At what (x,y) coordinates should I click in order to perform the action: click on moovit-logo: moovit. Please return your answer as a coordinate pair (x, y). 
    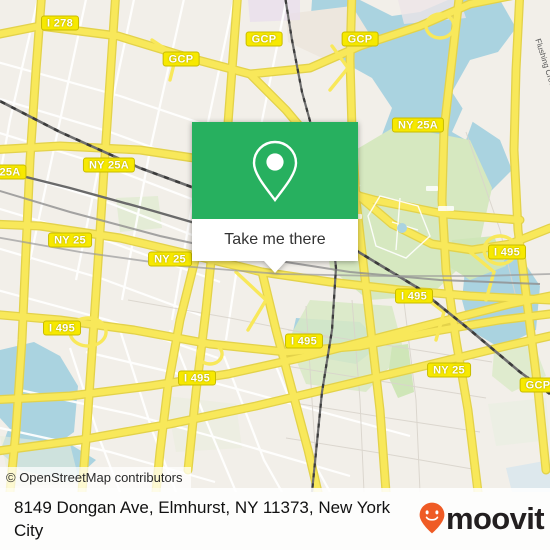
    Looking at the image, I should click on (482, 518).